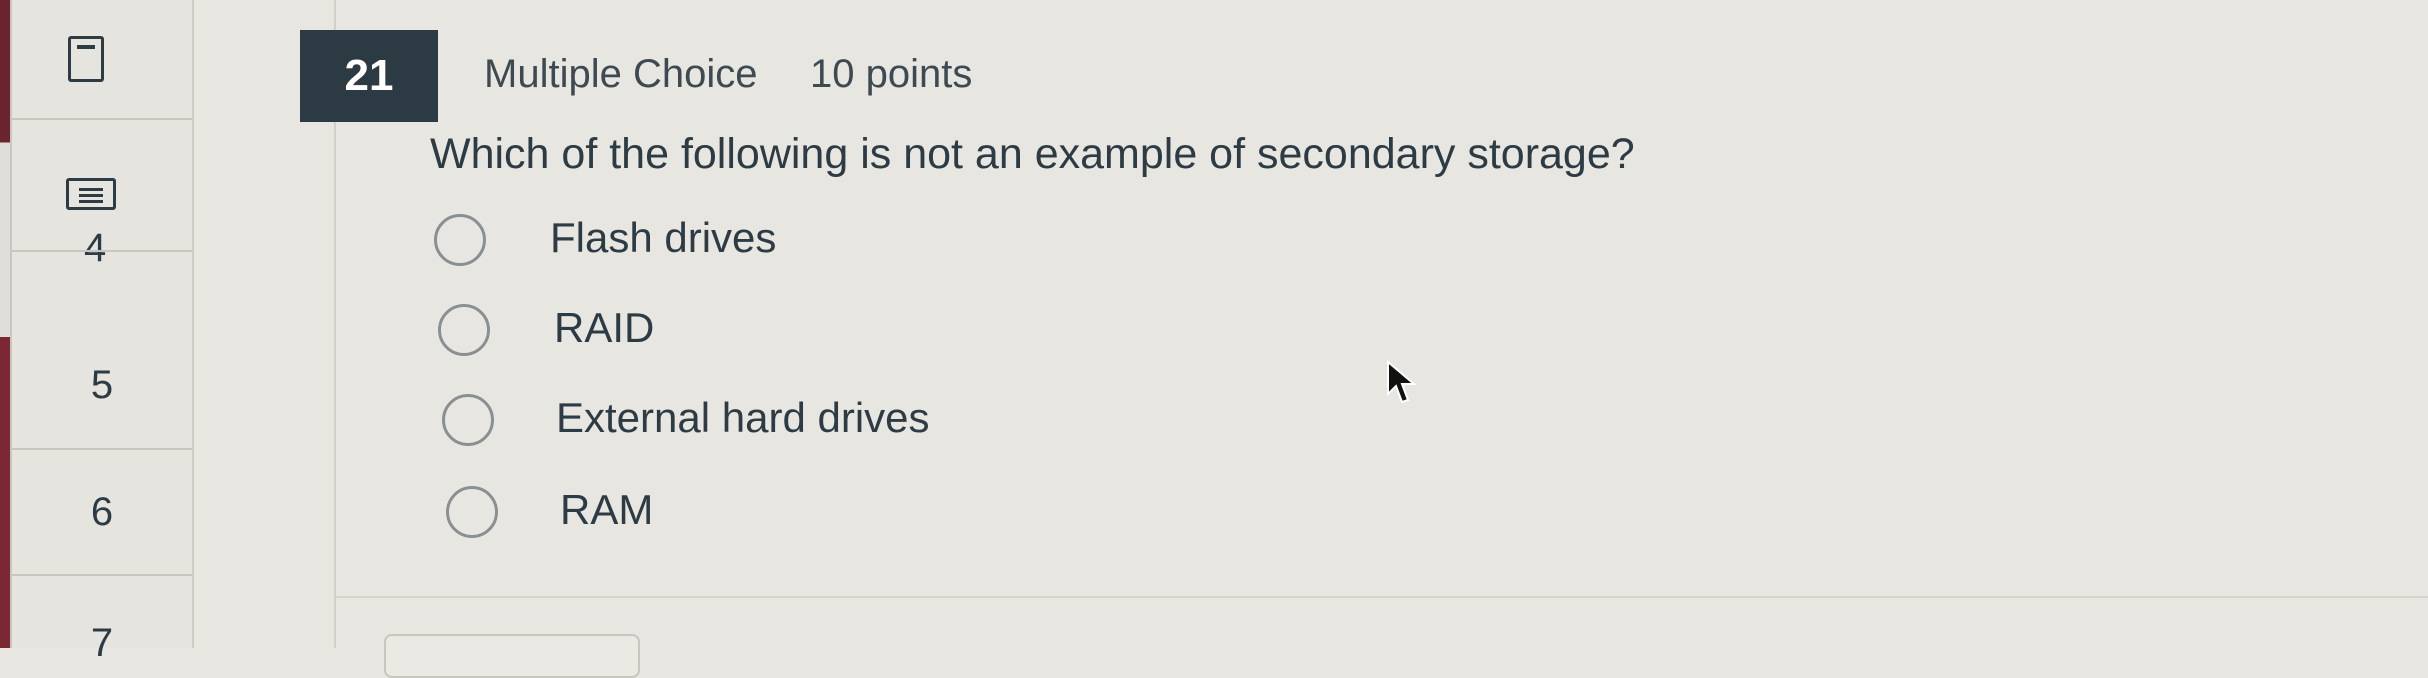  I want to click on list-icon, so click(91, 194).